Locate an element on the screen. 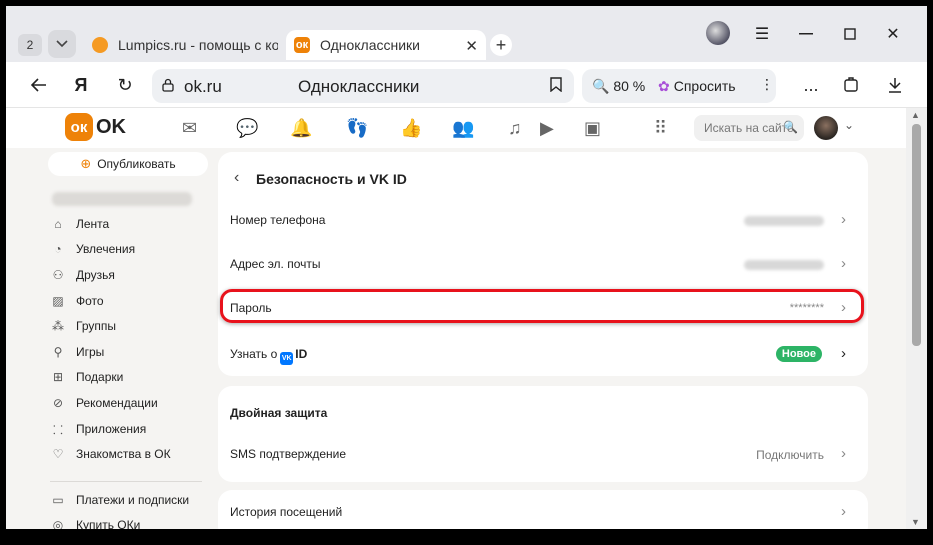 The image size is (933, 545). sidebar-item-friends: ⚇ Друзья is located at coordinates (82, 275).